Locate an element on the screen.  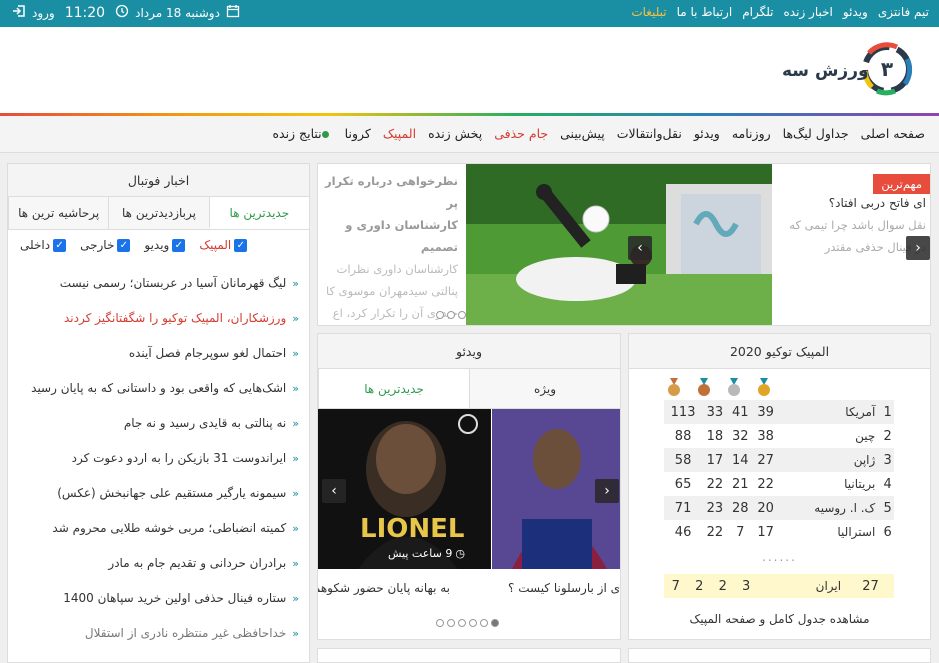
nav-item: صفحه اصلی is located at coordinates (893, 133).